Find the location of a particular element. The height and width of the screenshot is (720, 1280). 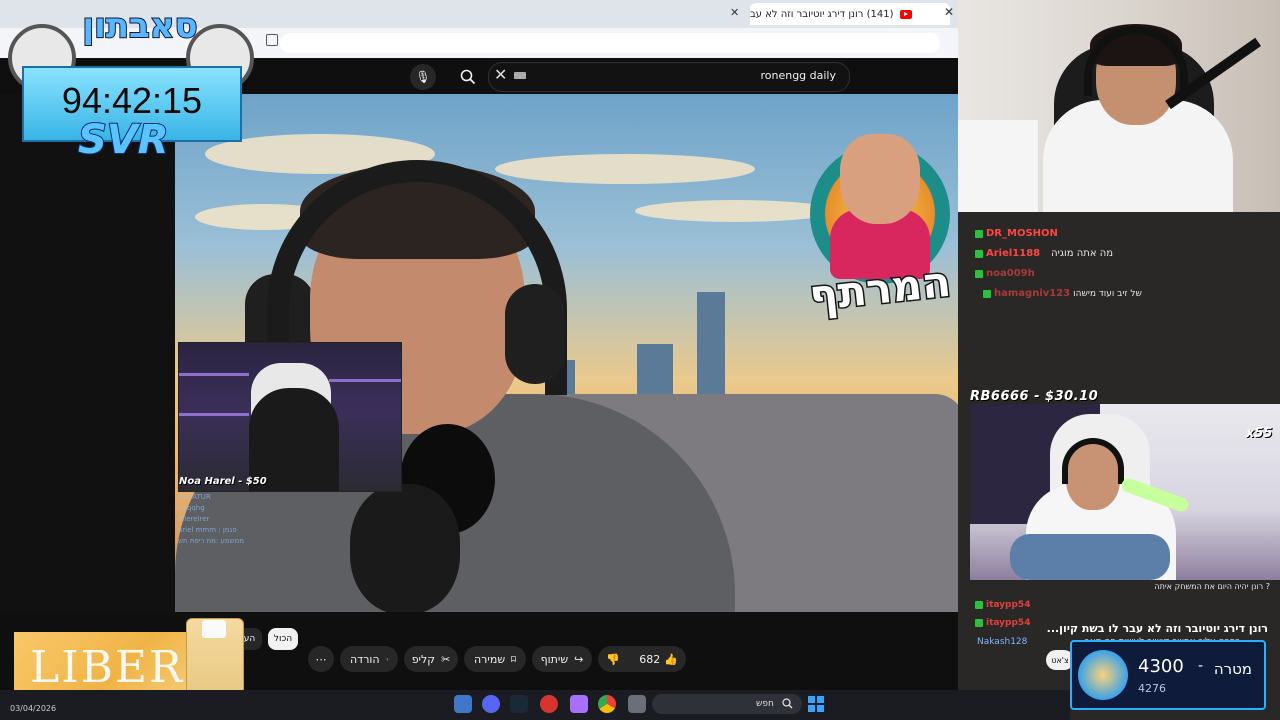

inset-chat-line: hqqqhg is located at coordinates (191, 508).